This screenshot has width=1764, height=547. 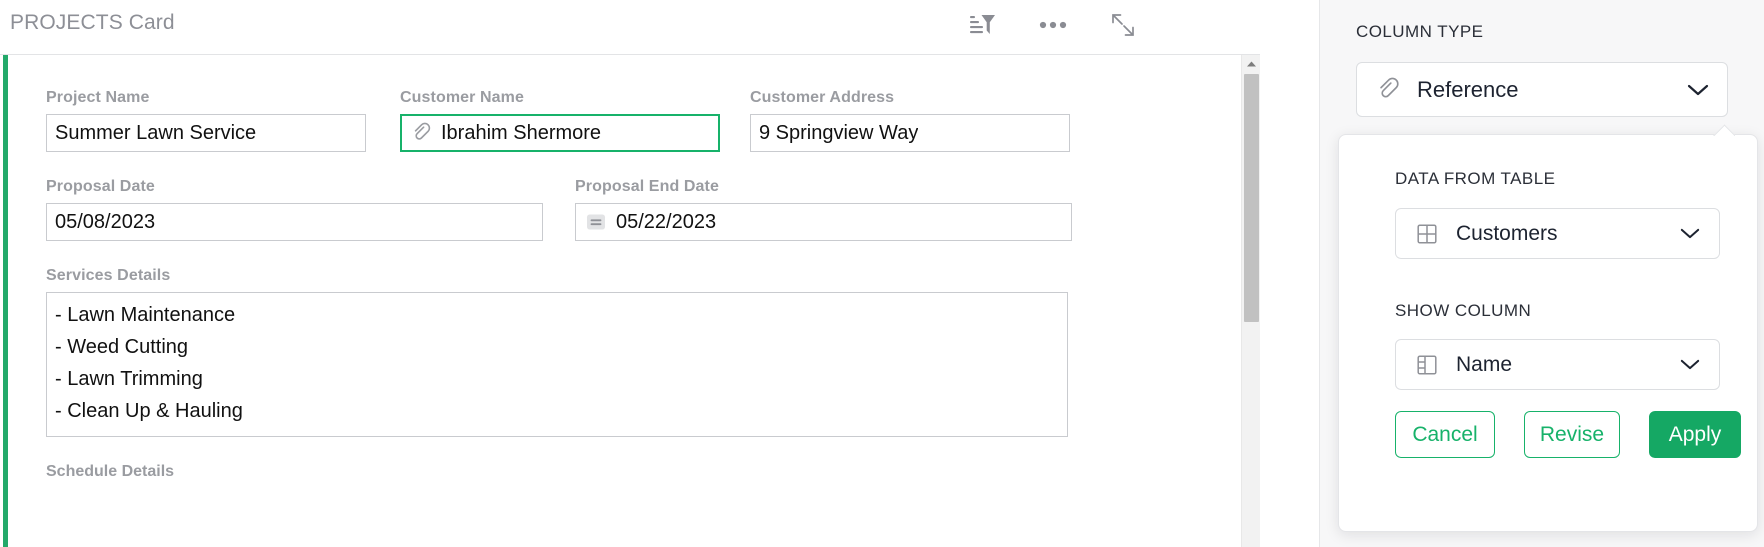 I want to click on field-customer-address: Customer Address 9 Springview Way, so click(x=910, y=120).